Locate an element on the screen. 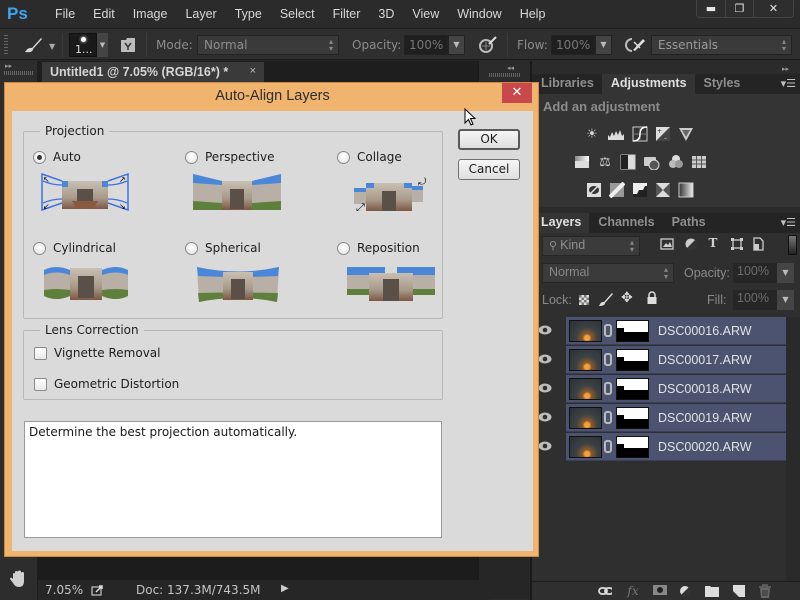 The image size is (800, 600). layer-row: DSC00017.ARW is located at coordinates (666, 360).